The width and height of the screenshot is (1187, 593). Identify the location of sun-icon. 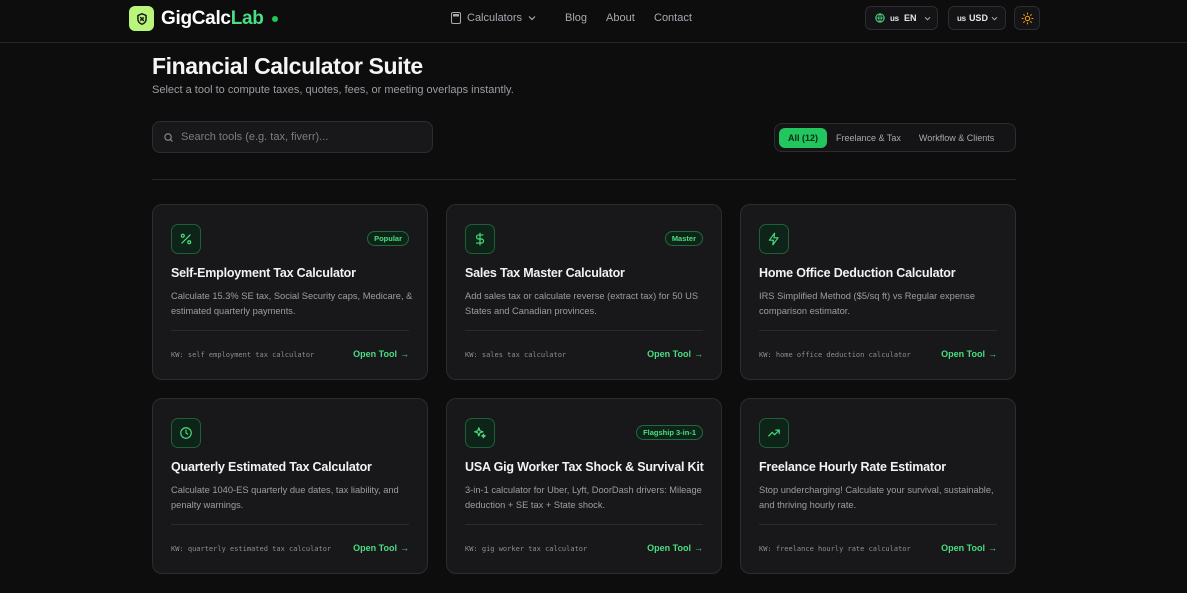
(1027, 18).